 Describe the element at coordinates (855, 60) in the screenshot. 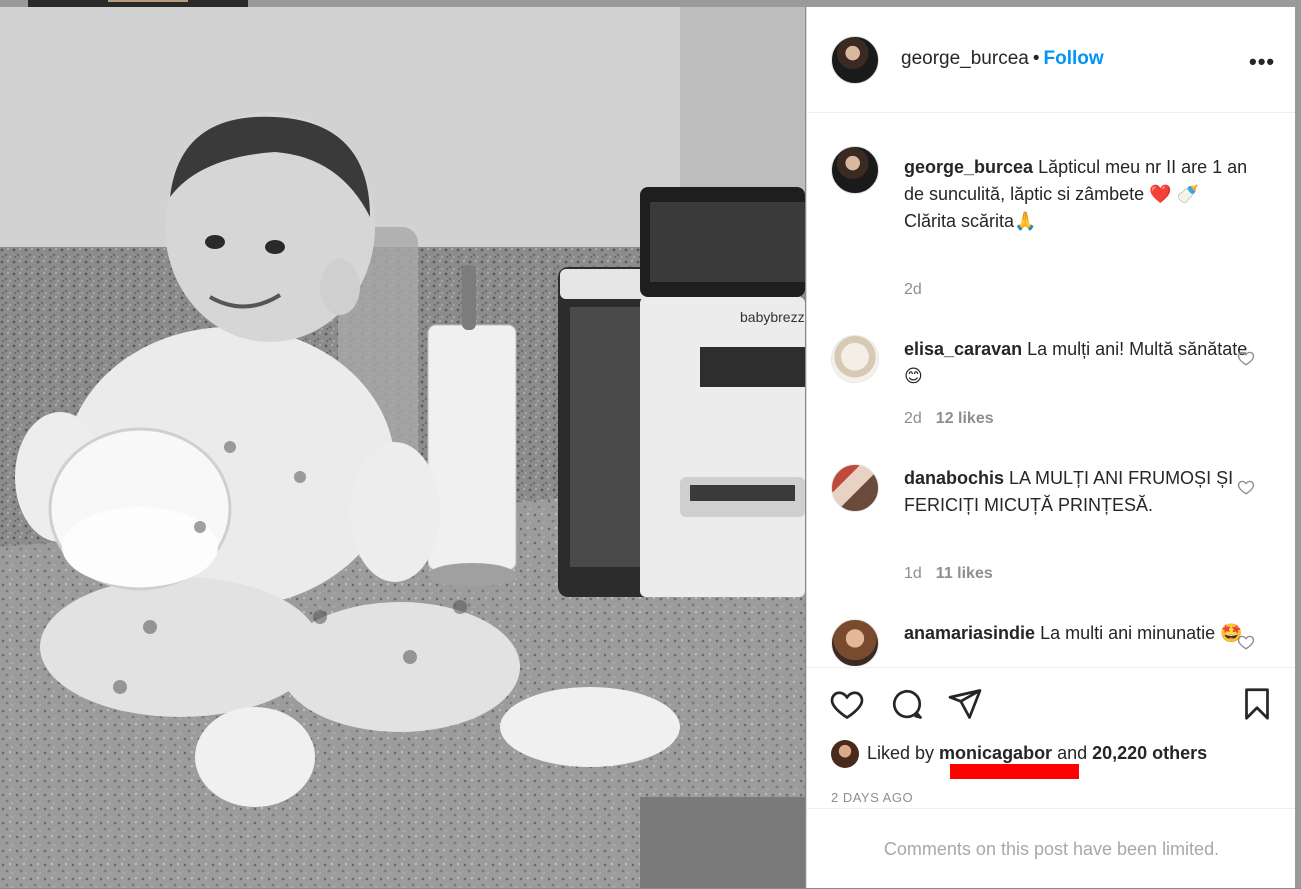

I see `author-avatar` at that location.